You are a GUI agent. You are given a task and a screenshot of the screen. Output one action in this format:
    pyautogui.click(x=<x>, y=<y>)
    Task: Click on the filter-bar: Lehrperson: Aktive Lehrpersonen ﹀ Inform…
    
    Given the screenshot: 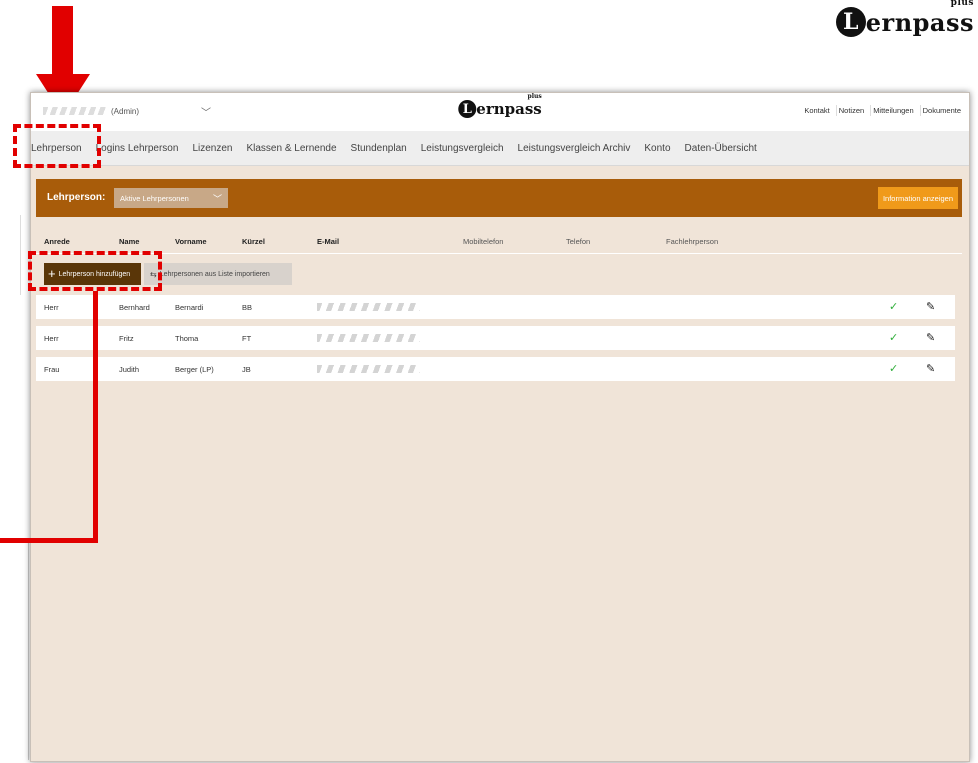 What is the action you would take?
    pyautogui.click(x=499, y=198)
    